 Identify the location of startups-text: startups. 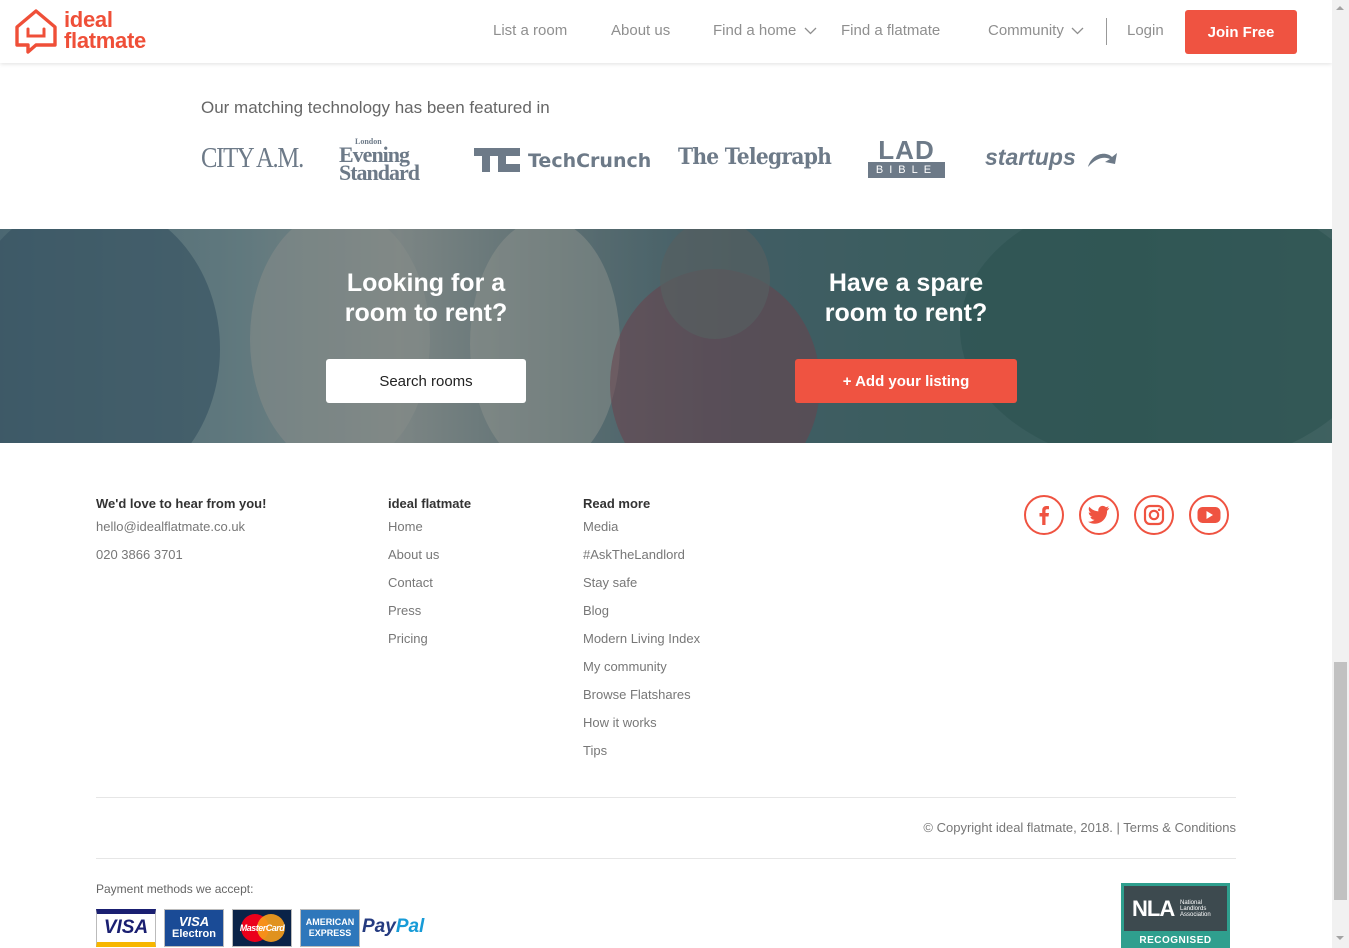
(1030, 157).